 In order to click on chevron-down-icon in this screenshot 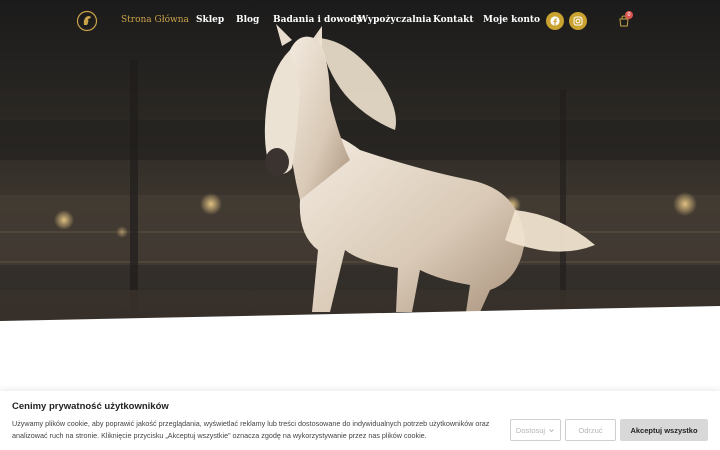, I will do `click(551, 430)`.